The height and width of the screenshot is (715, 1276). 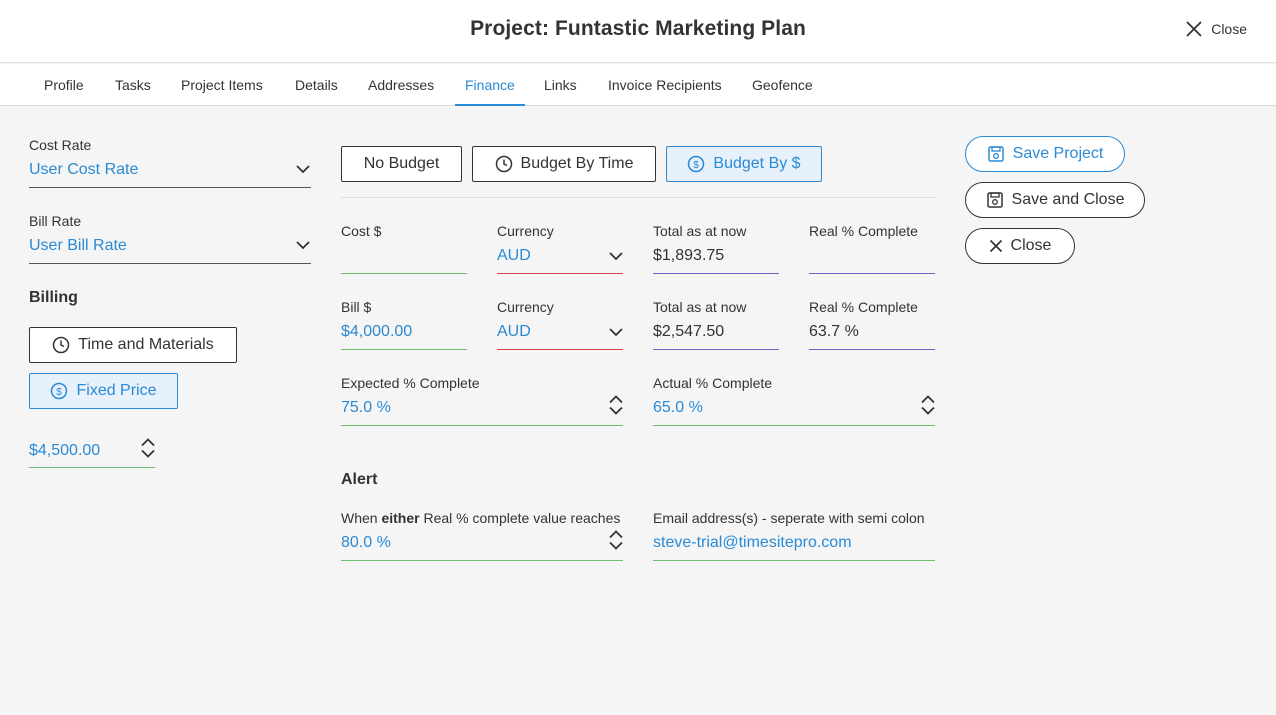 I want to click on bill-total-underline, so click(x=716, y=349).